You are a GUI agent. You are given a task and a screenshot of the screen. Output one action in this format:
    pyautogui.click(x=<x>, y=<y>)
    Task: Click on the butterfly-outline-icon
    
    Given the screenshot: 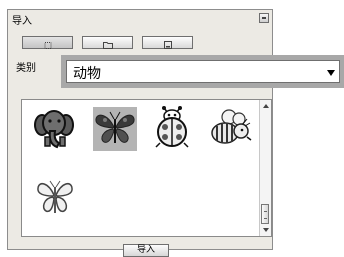 What is the action you would take?
    pyautogui.click(x=55, y=196)
    